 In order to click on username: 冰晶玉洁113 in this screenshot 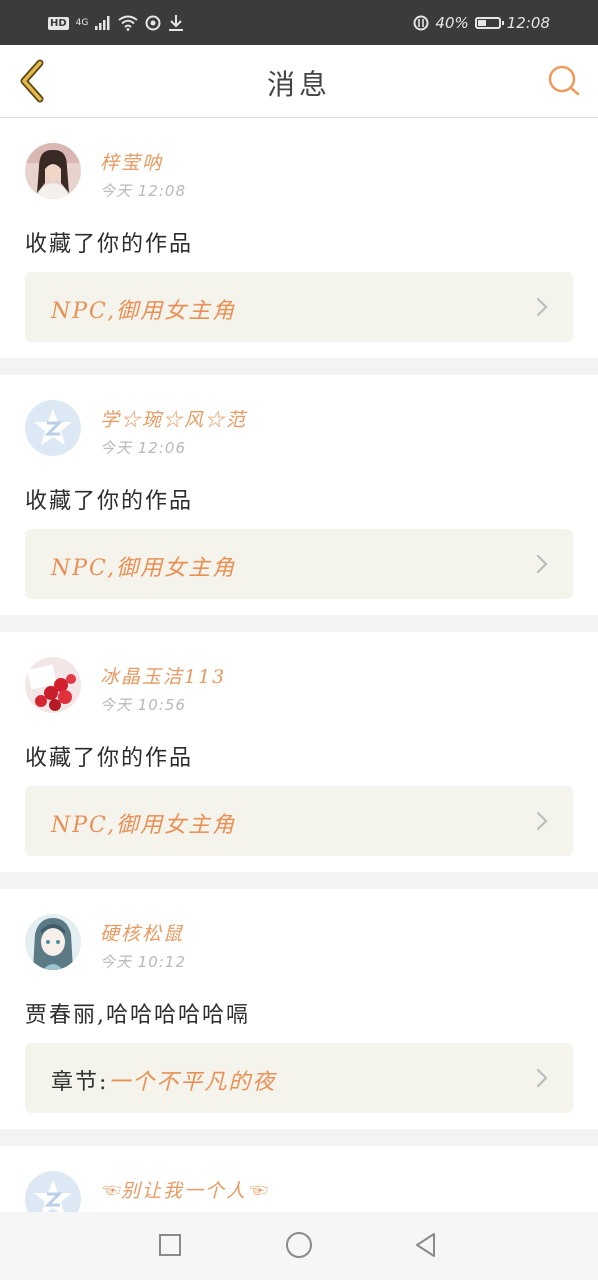, I will do `click(163, 675)`.